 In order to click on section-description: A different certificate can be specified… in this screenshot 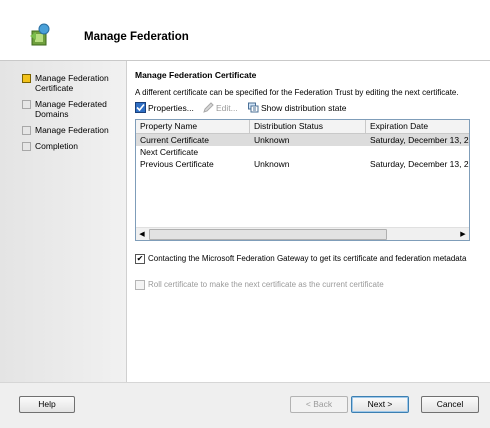, I will do `click(297, 92)`.